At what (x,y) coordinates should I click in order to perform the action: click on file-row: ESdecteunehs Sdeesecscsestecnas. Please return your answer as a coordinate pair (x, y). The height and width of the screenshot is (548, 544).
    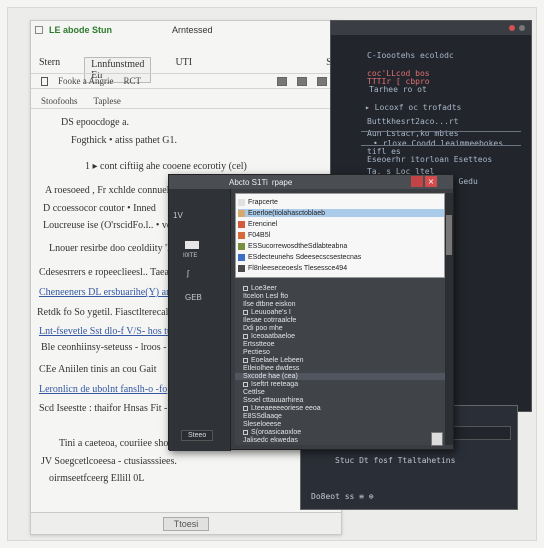
    Looking at the image, I should click on (299, 257).